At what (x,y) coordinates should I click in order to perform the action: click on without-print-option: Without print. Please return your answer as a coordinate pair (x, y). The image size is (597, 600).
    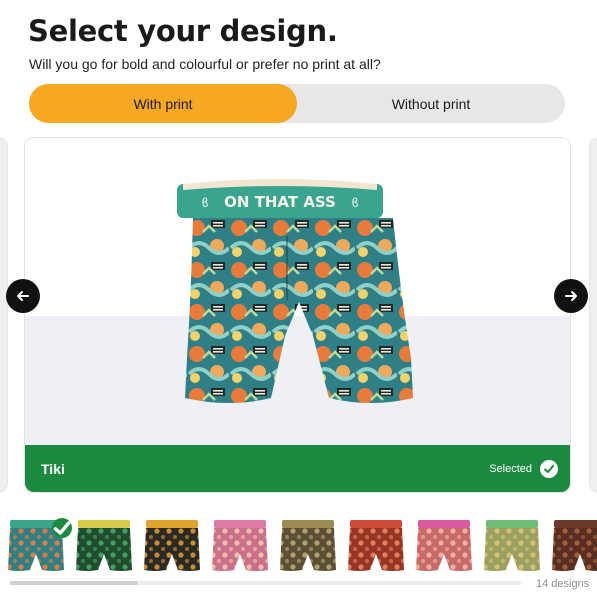
    Looking at the image, I should click on (431, 103).